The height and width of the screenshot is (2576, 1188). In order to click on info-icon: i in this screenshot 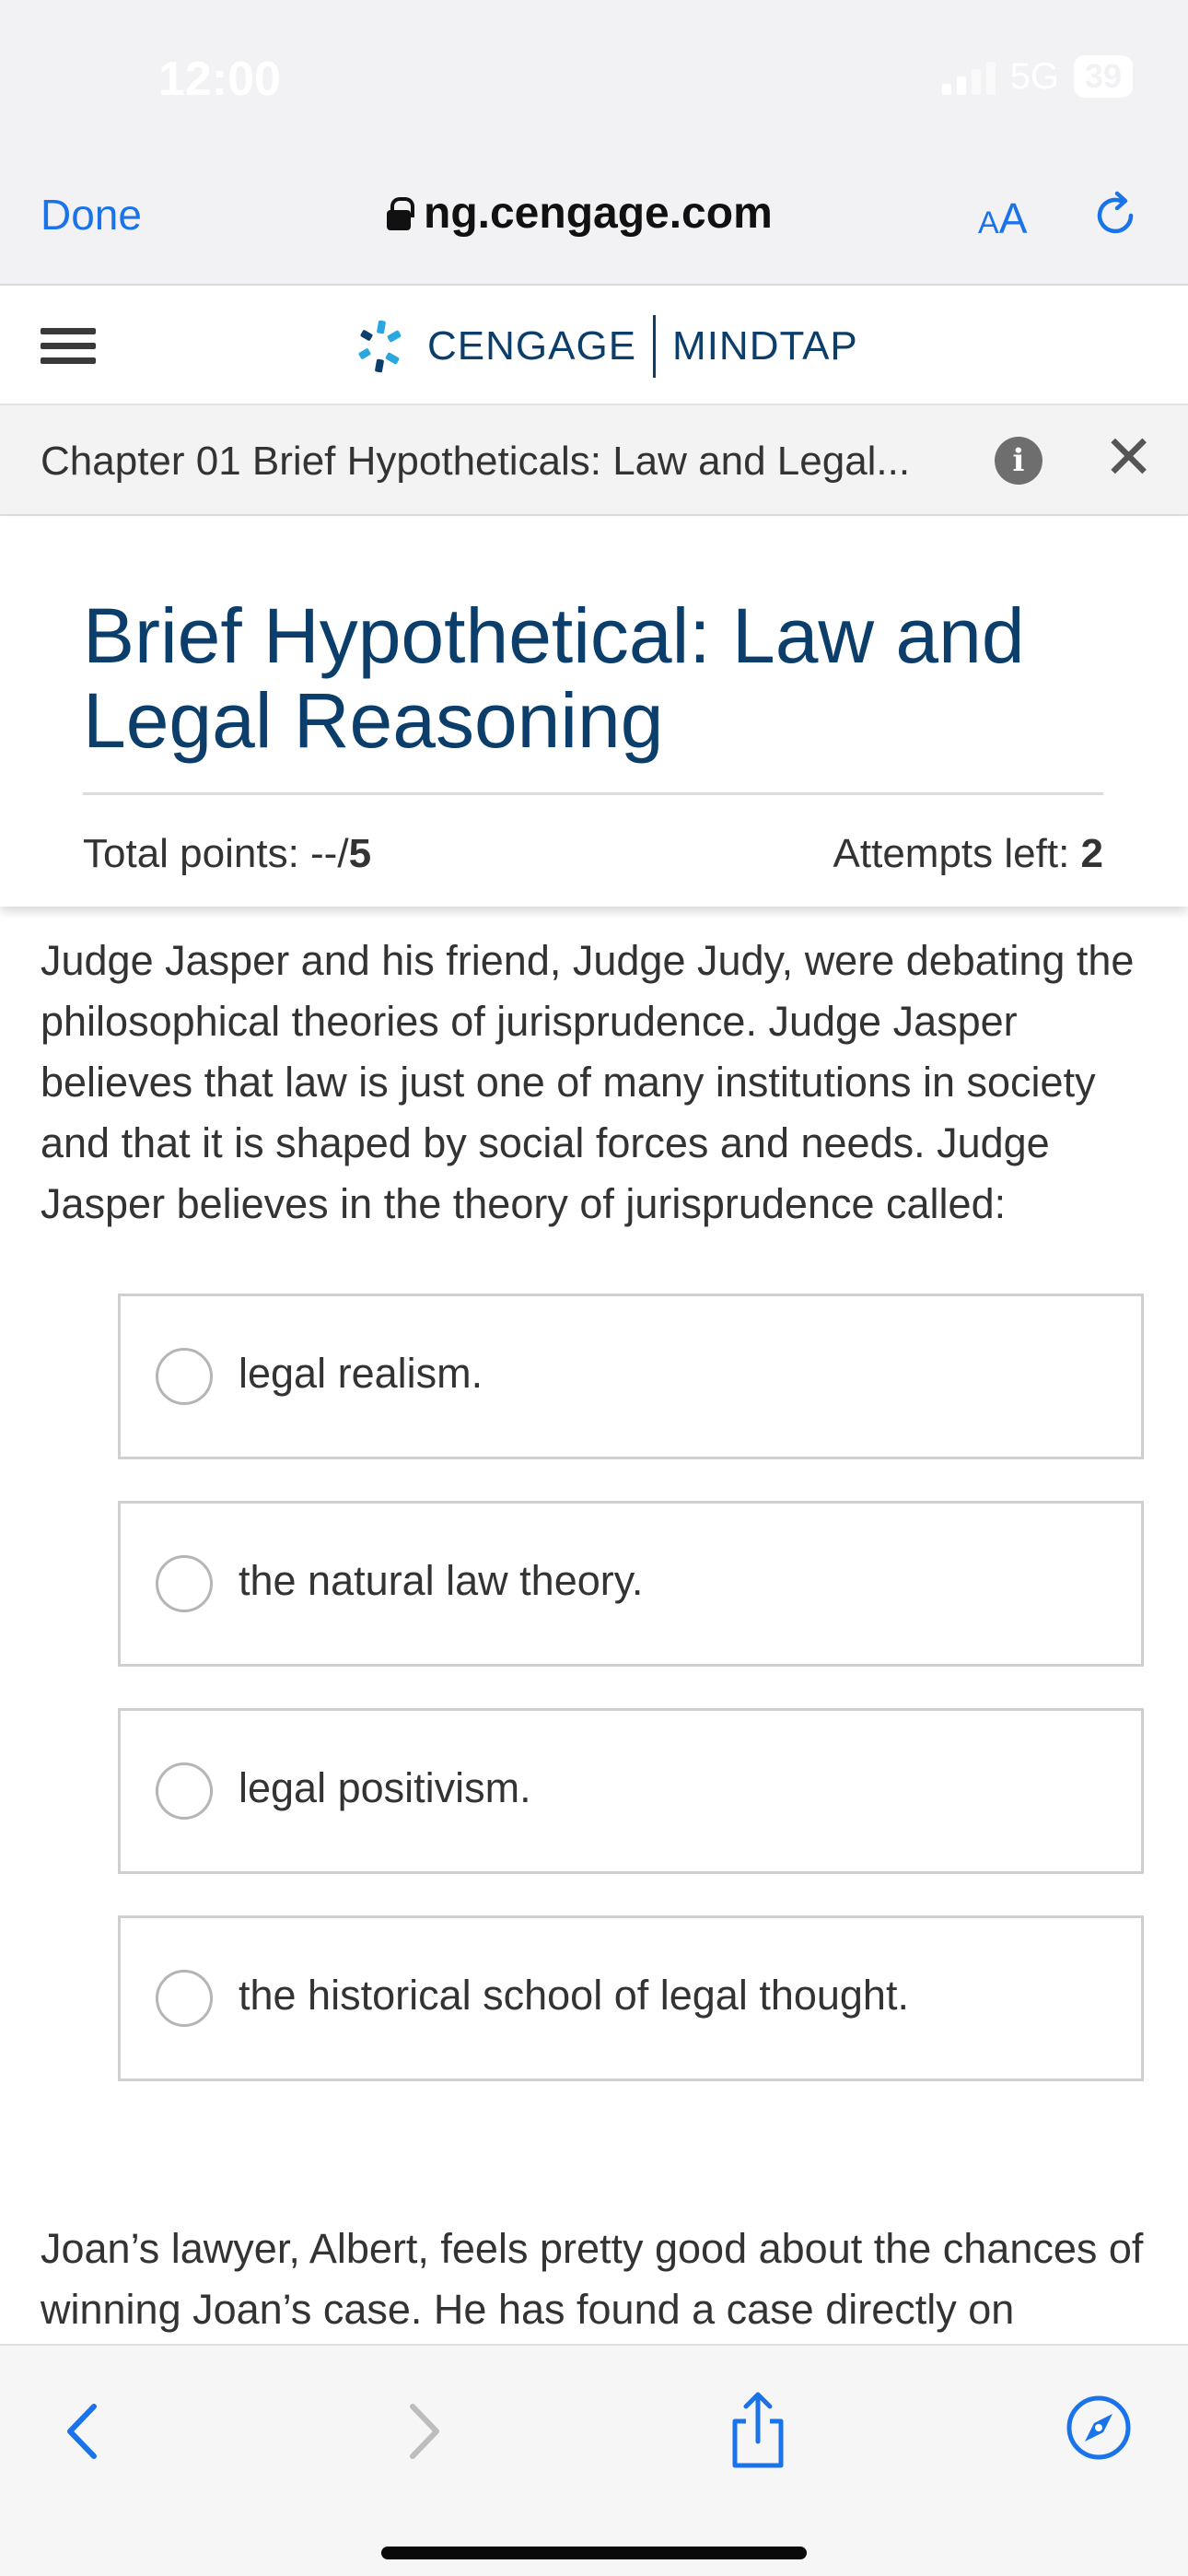, I will do `click(1019, 461)`.